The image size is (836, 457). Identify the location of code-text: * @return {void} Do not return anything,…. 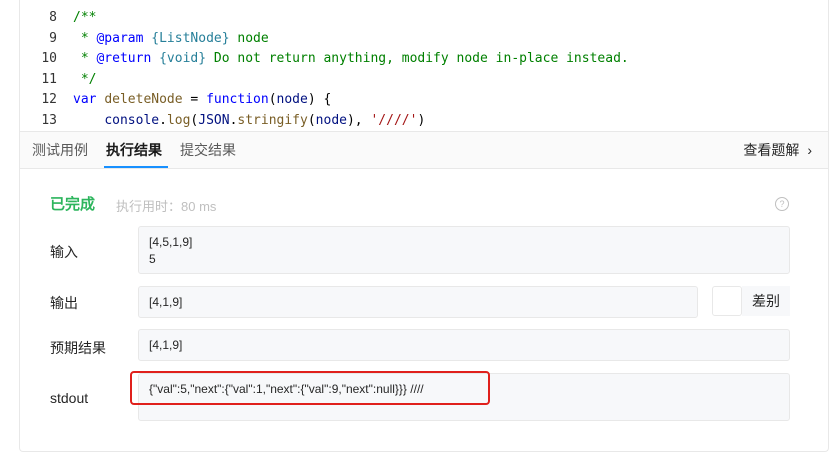
(351, 58).